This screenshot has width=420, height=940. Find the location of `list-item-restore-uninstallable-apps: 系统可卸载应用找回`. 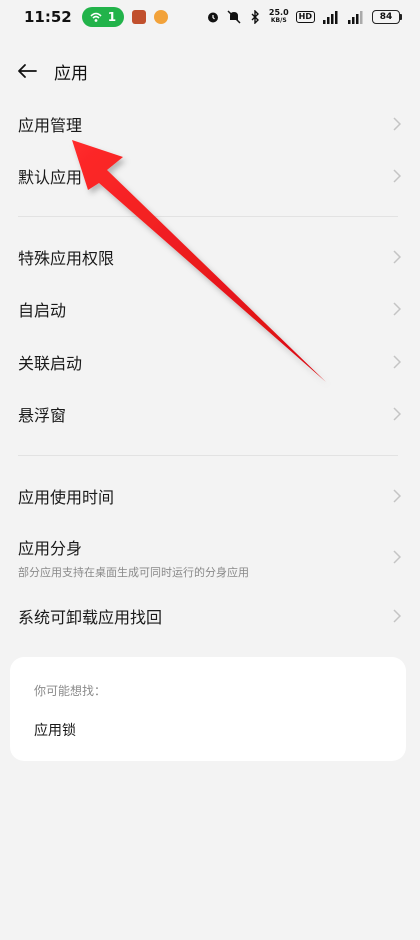

list-item-restore-uninstallable-apps: 系统可卸载应用找回 is located at coordinates (210, 616).